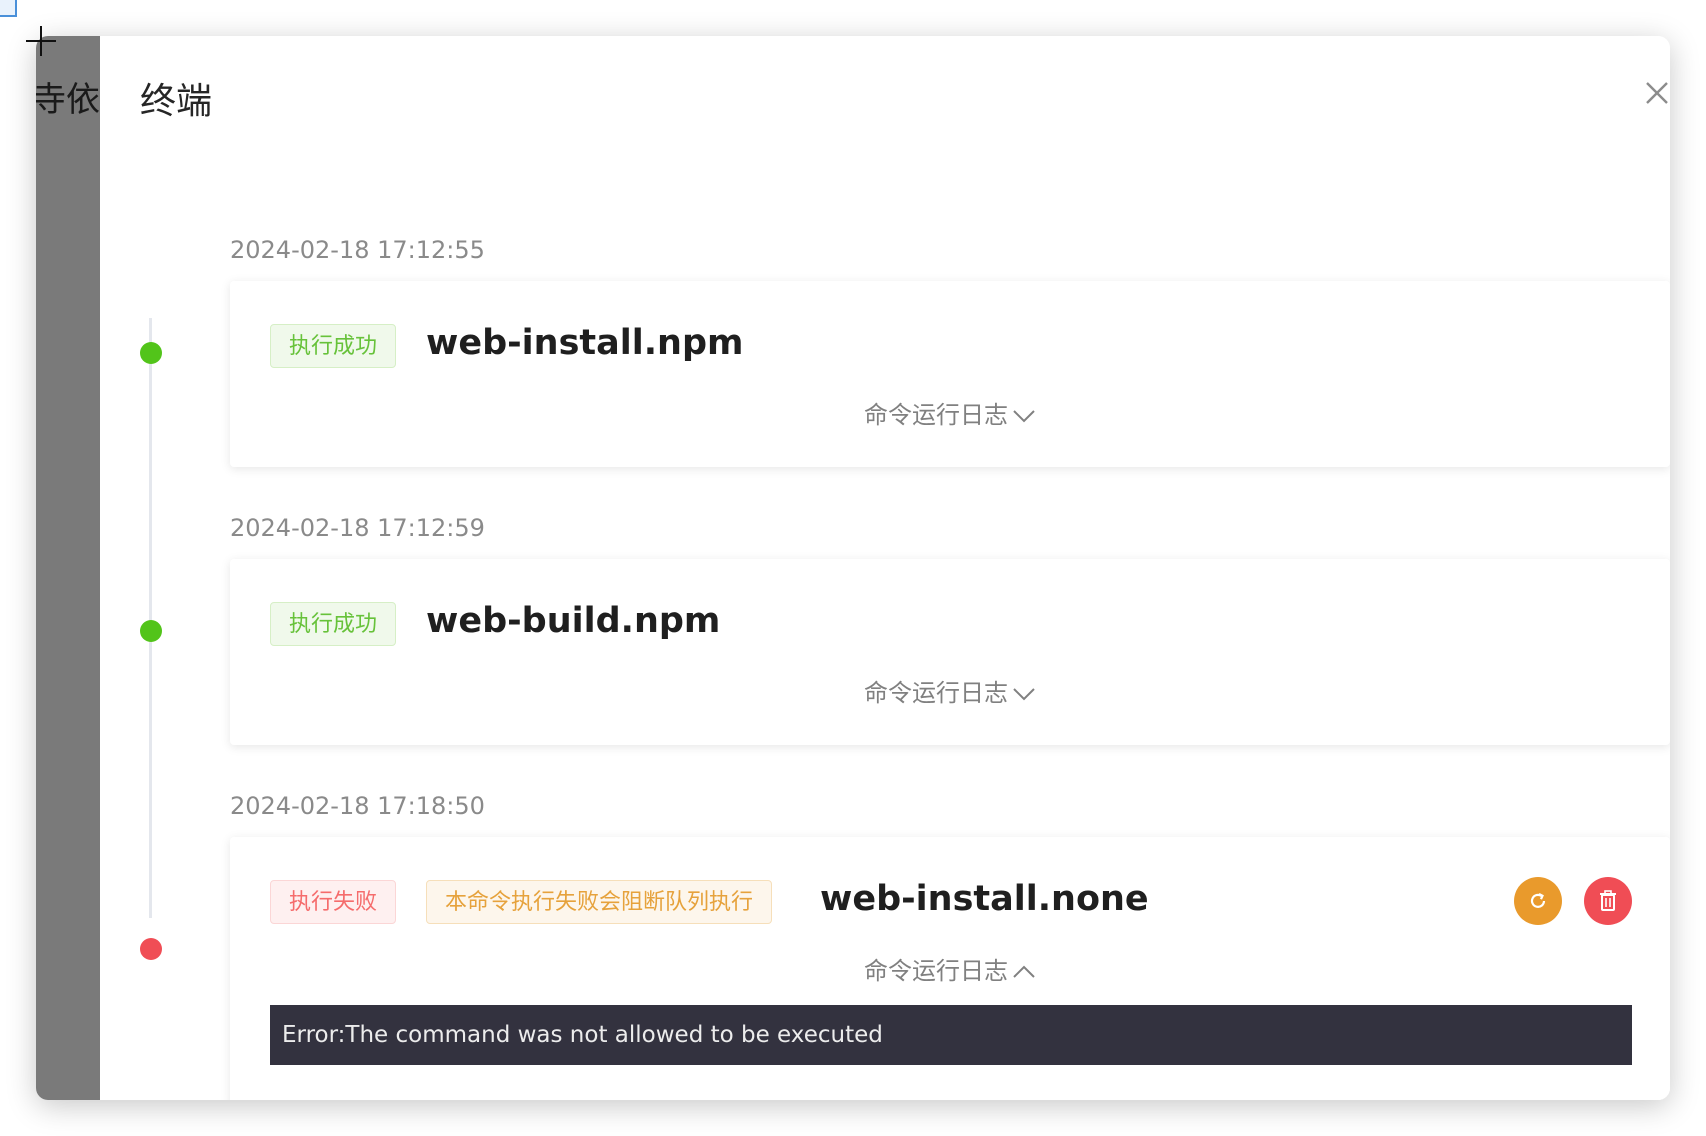  Describe the element at coordinates (176, 101) in the screenshot. I see `drawer-title: 终端` at that location.